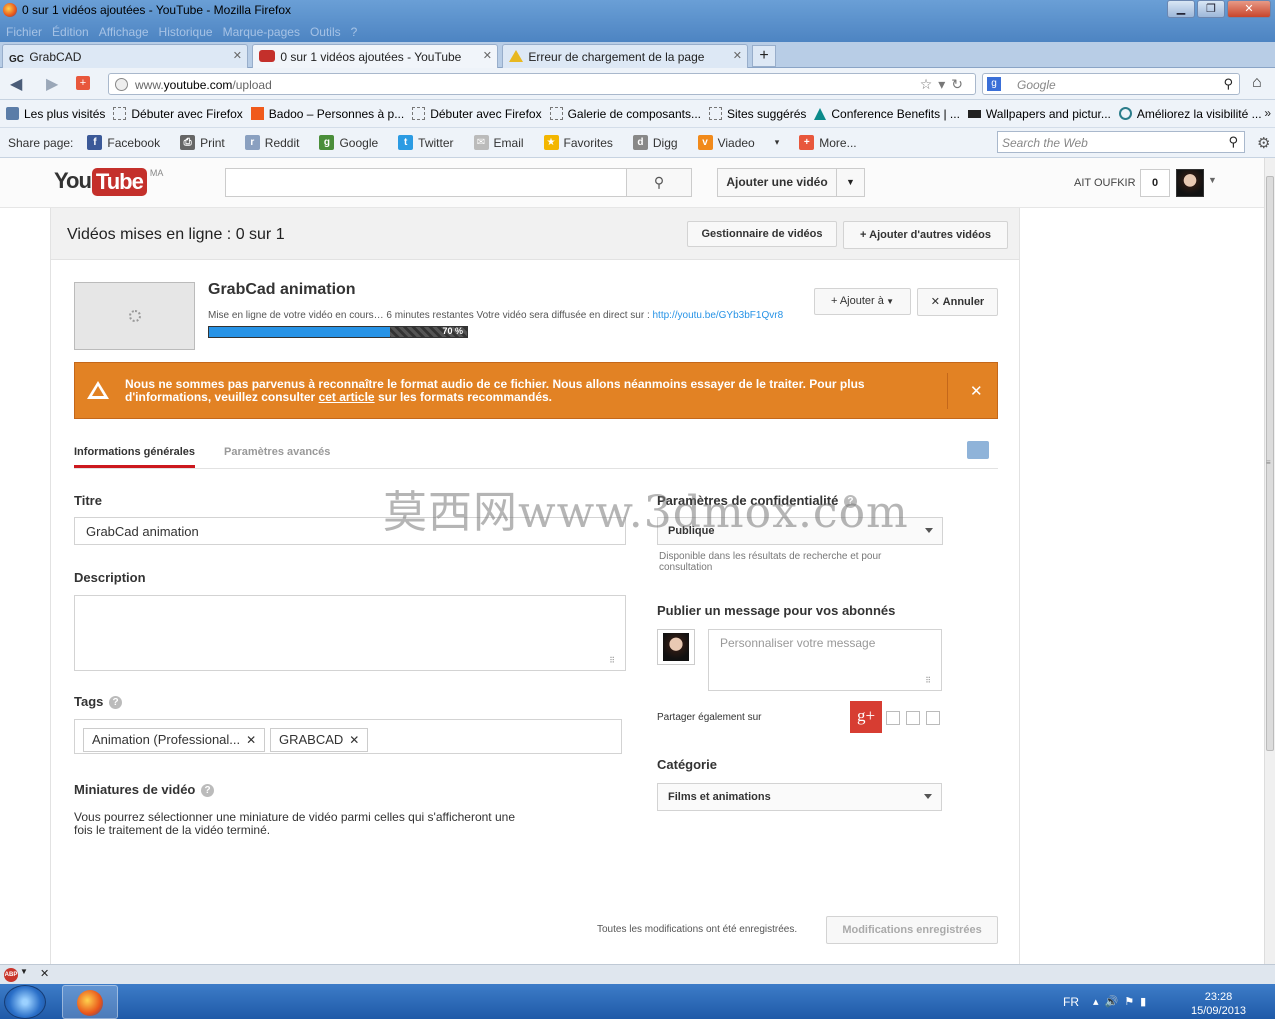 This screenshot has height=1019, width=1275. Describe the element at coordinates (578, 142) in the screenshot. I see `share-favorites: ★ Favorites` at that location.